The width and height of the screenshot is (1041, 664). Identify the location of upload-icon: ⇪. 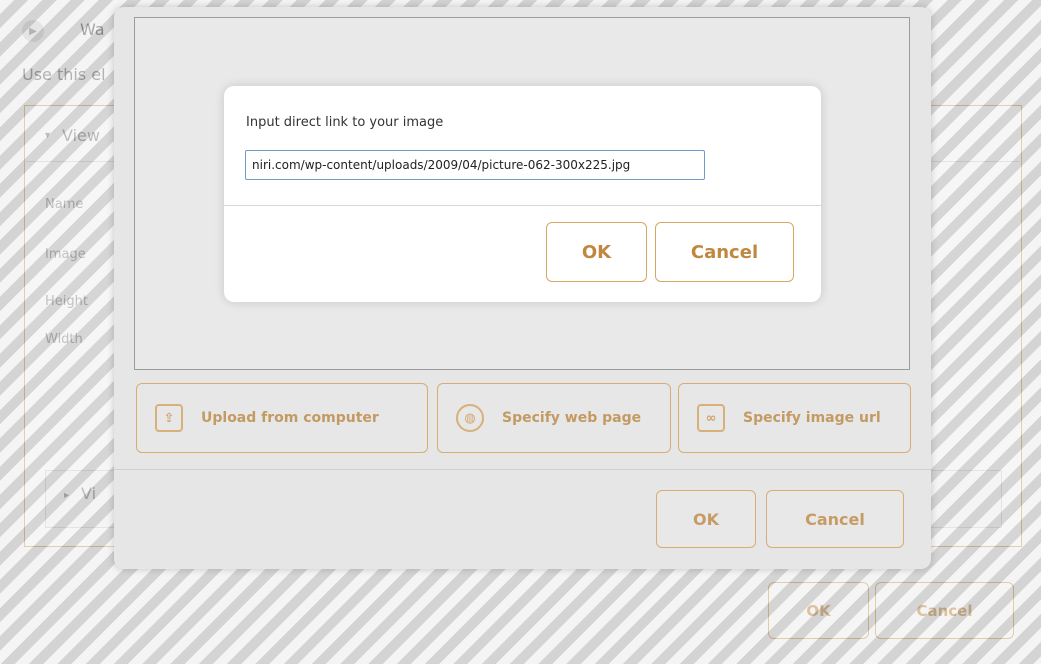
(169, 418).